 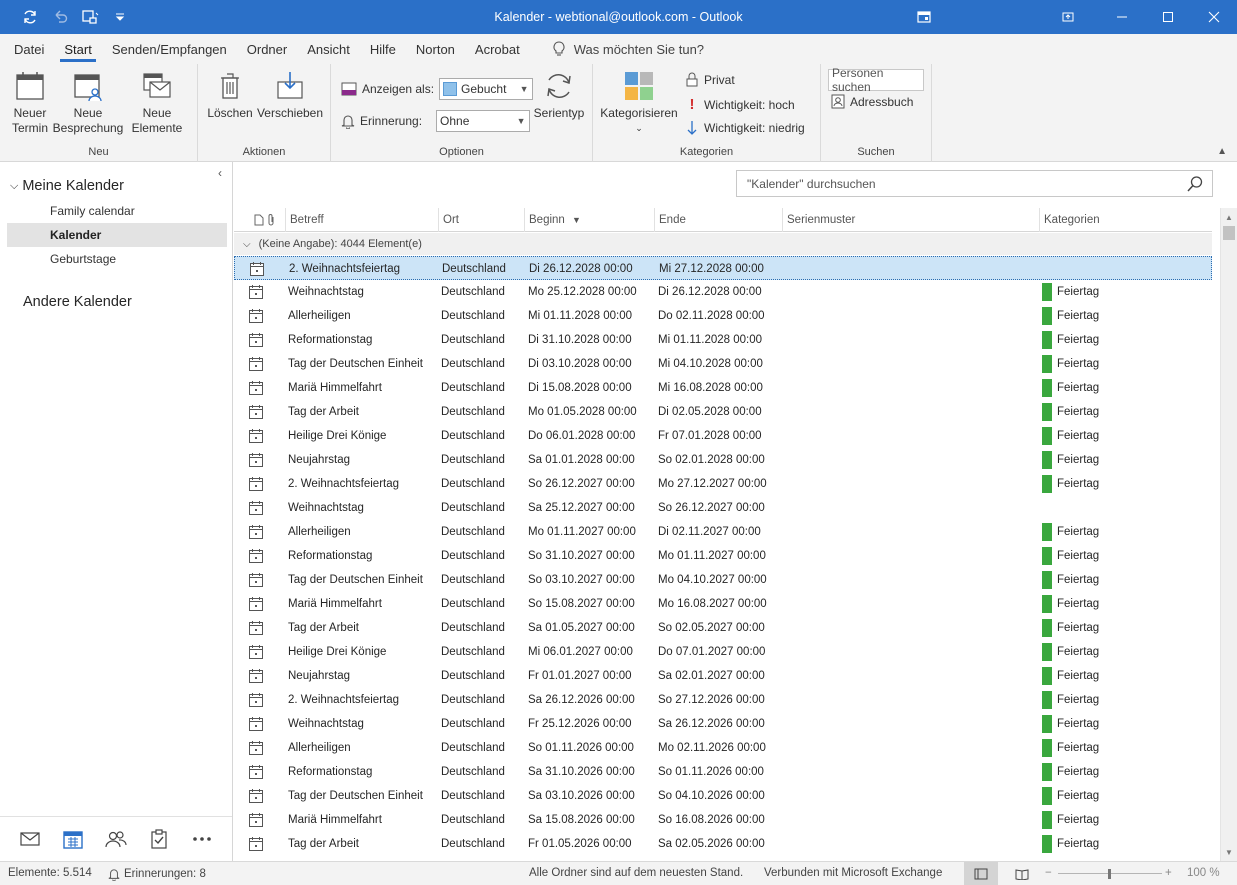 I want to click on andere-kalender-header: Andere Kalender, so click(x=77, y=302).